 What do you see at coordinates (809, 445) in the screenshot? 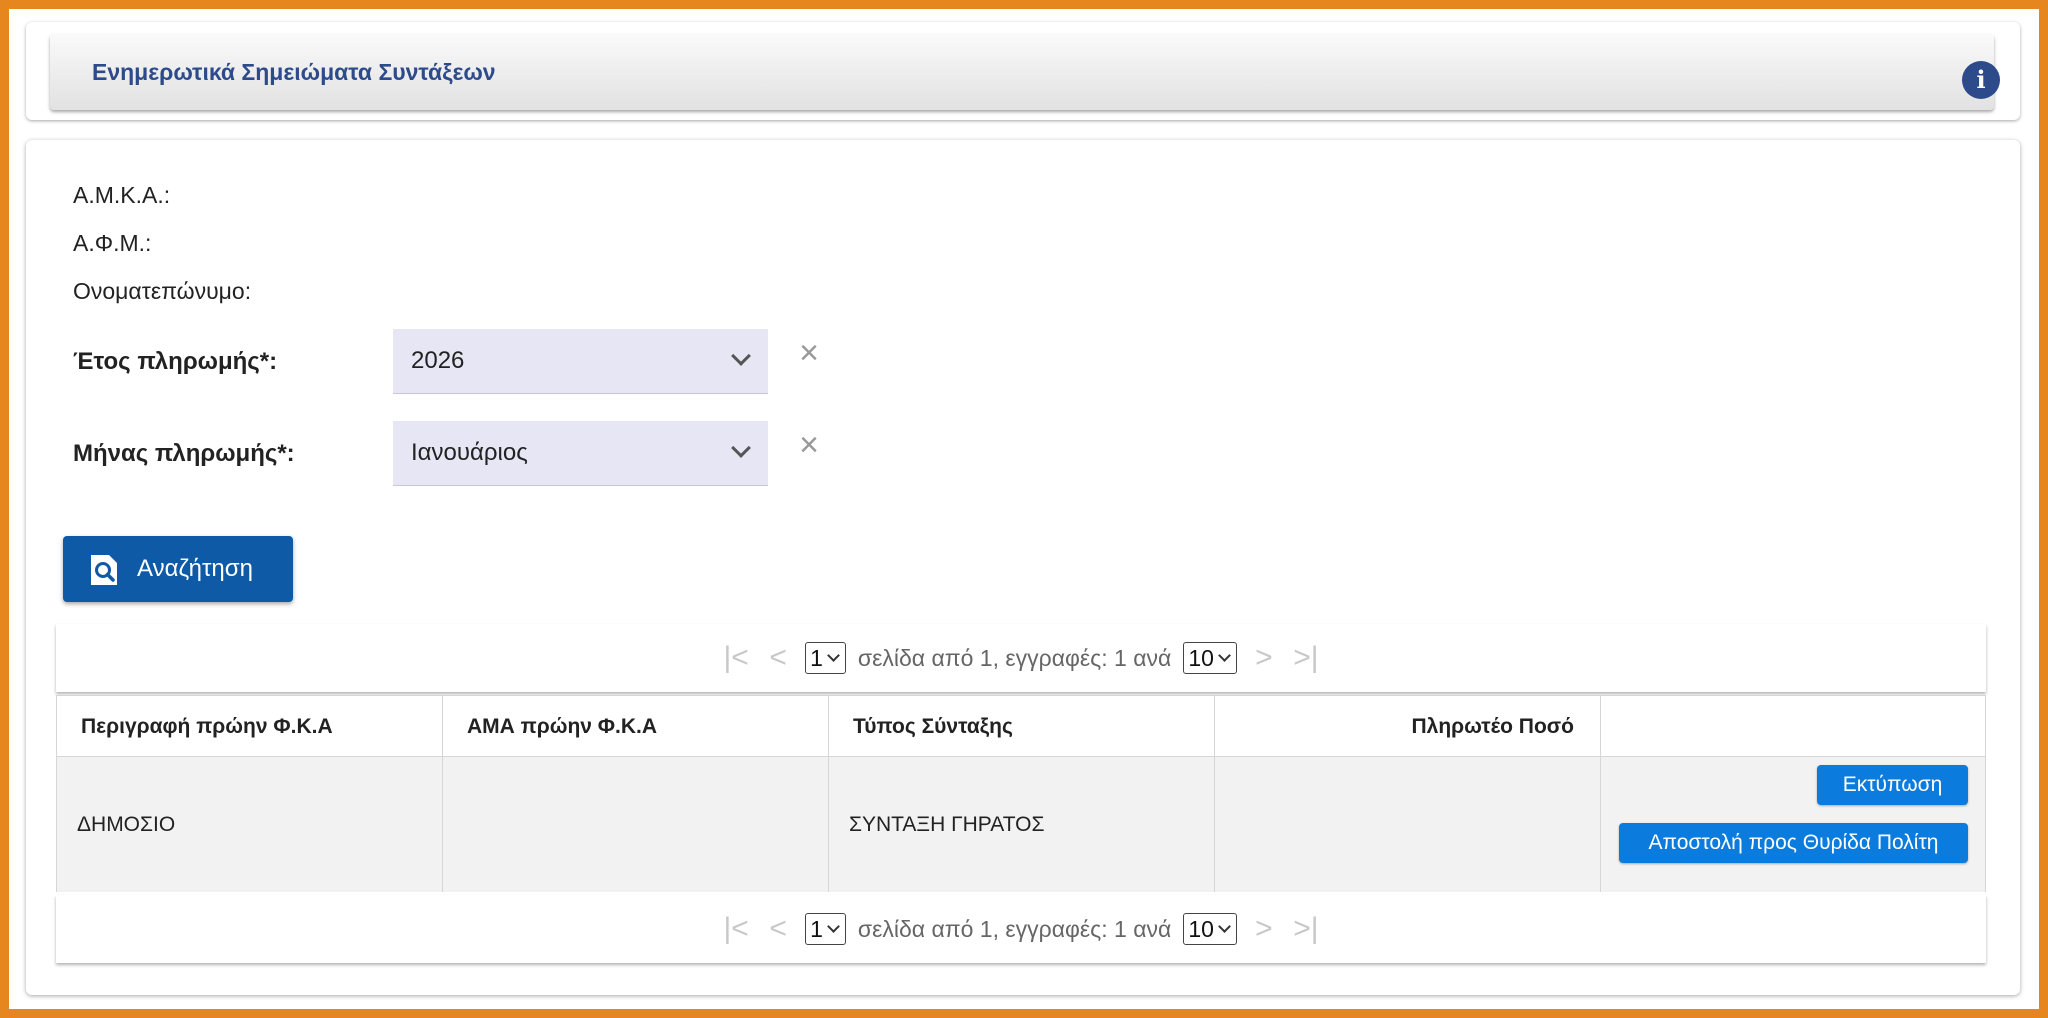
I see `clear-month-icon: ×` at bounding box center [809, 445].